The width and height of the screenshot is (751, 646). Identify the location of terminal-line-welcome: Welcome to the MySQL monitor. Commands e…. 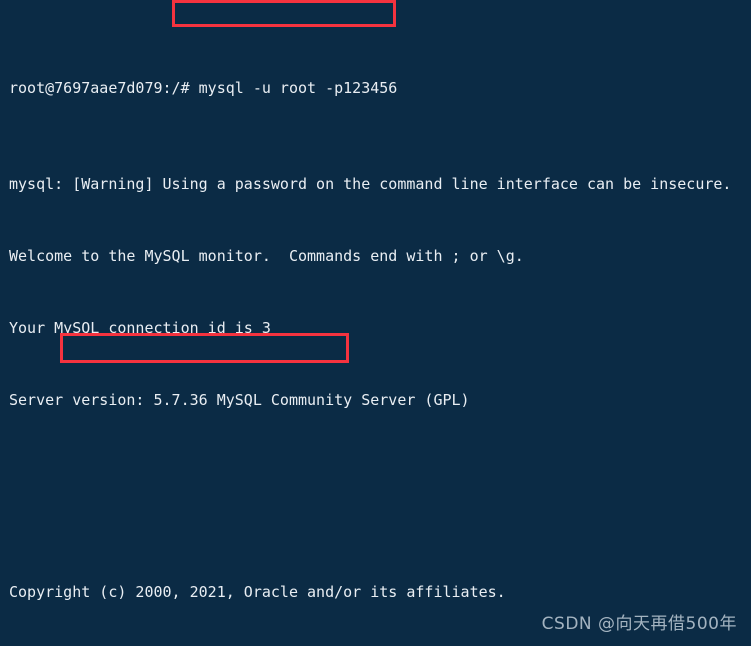
(266, 256).